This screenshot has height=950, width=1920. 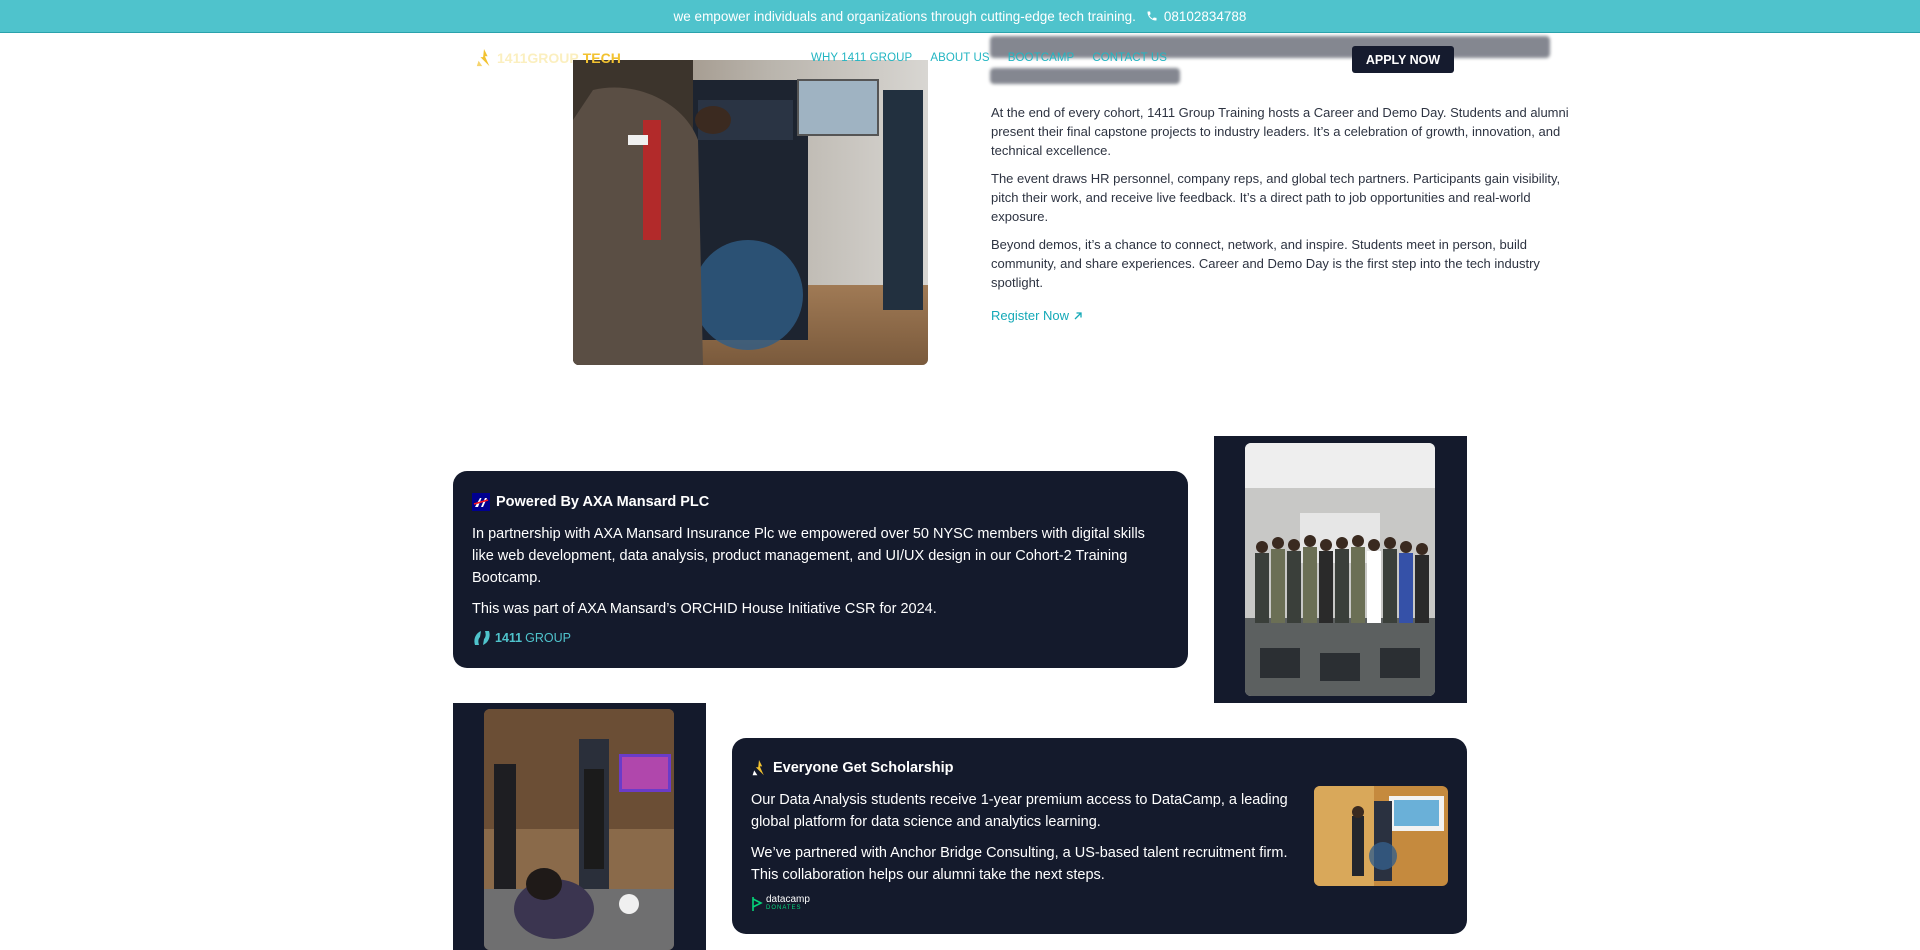 I want to click on presentation-photo-panel, so click(x=579, y=826).